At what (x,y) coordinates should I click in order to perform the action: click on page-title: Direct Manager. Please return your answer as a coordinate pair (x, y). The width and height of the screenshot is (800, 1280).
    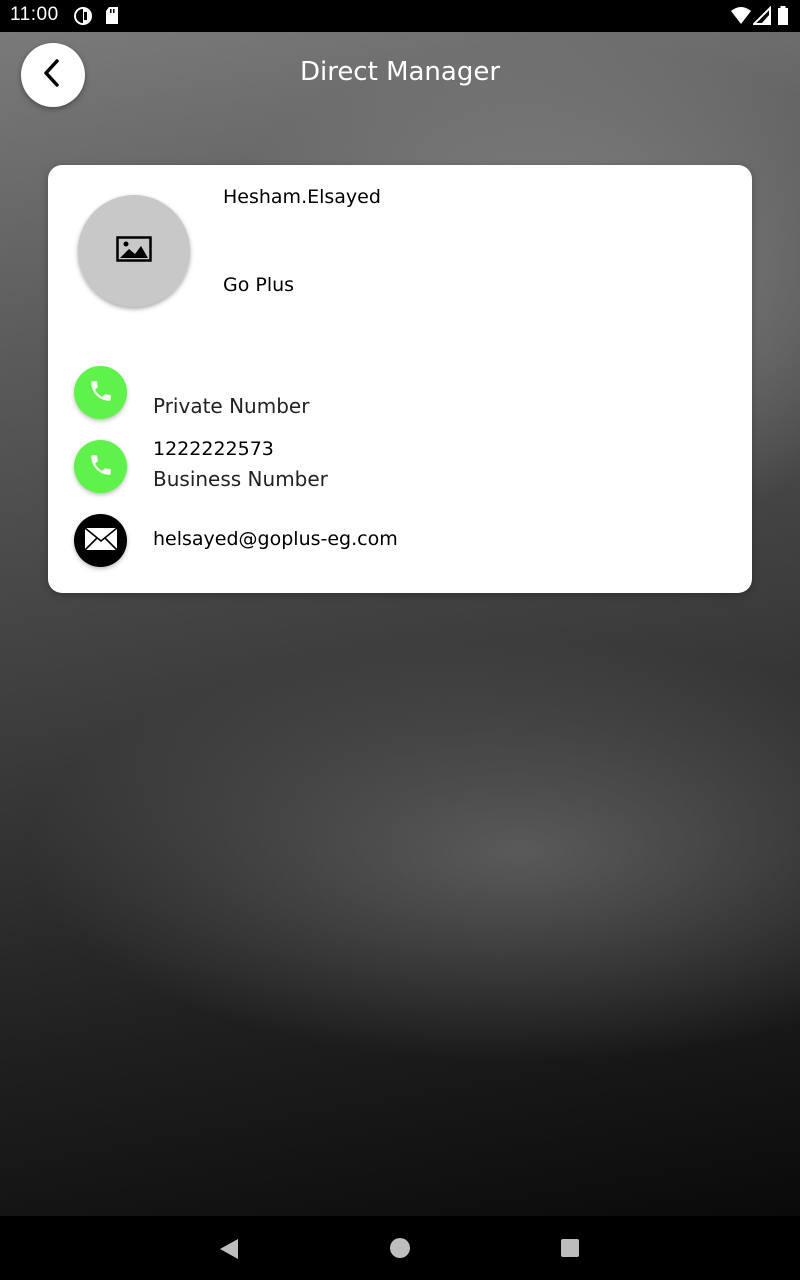
    Looking at the image, I should click on (400, 72).